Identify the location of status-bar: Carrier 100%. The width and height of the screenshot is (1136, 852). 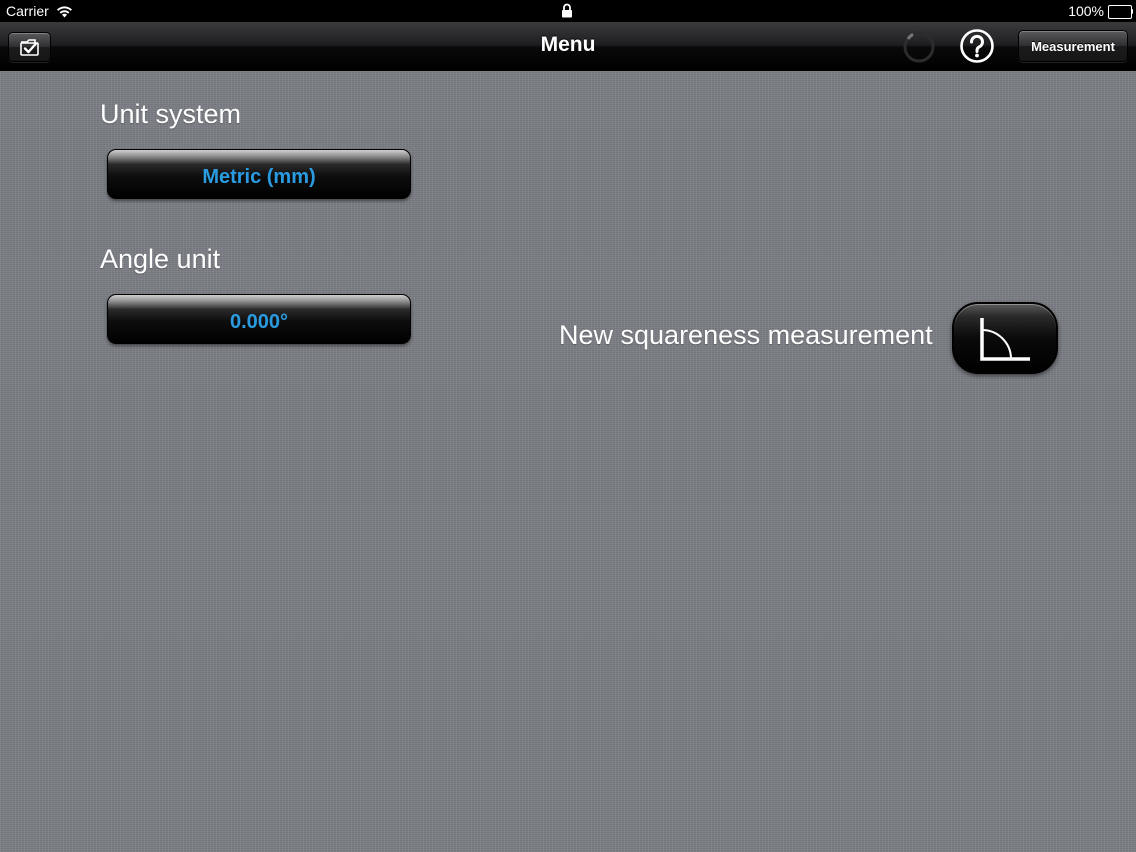
(568, 11).